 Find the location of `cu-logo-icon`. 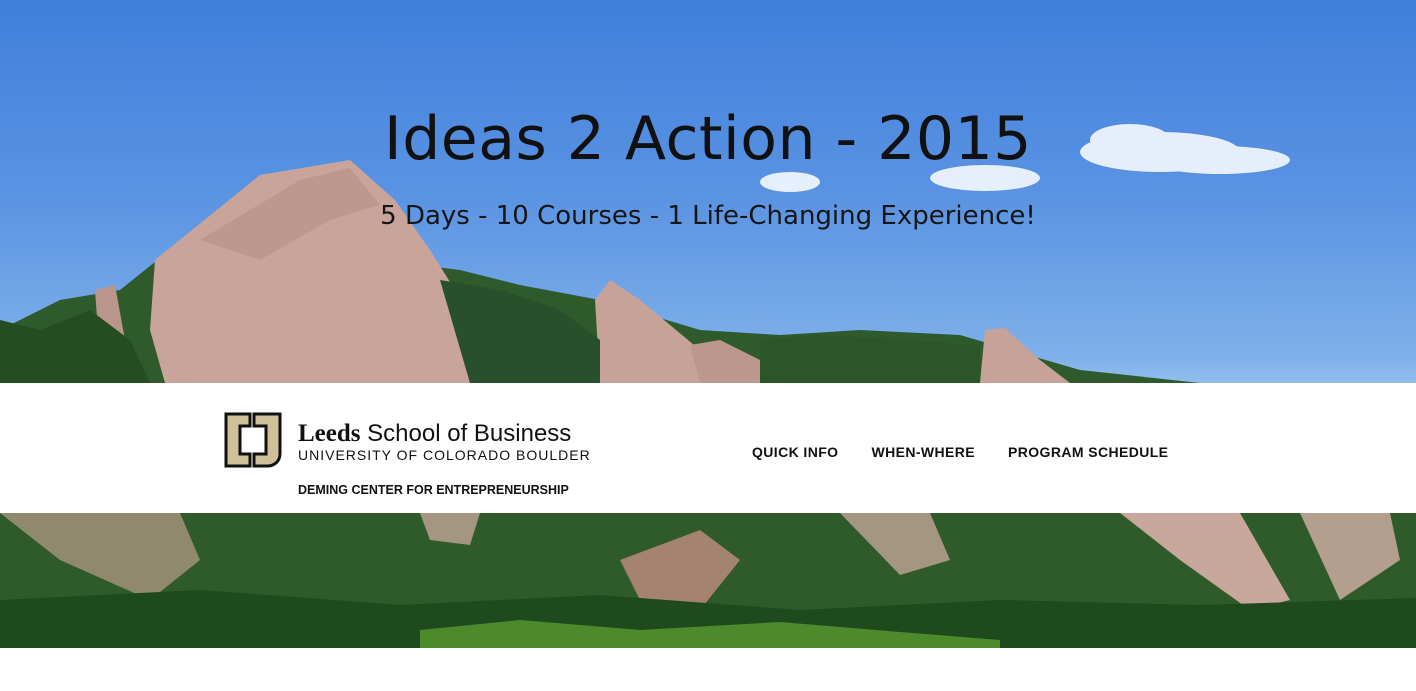

cu-logo-icon is located at coordinates (253, 440).